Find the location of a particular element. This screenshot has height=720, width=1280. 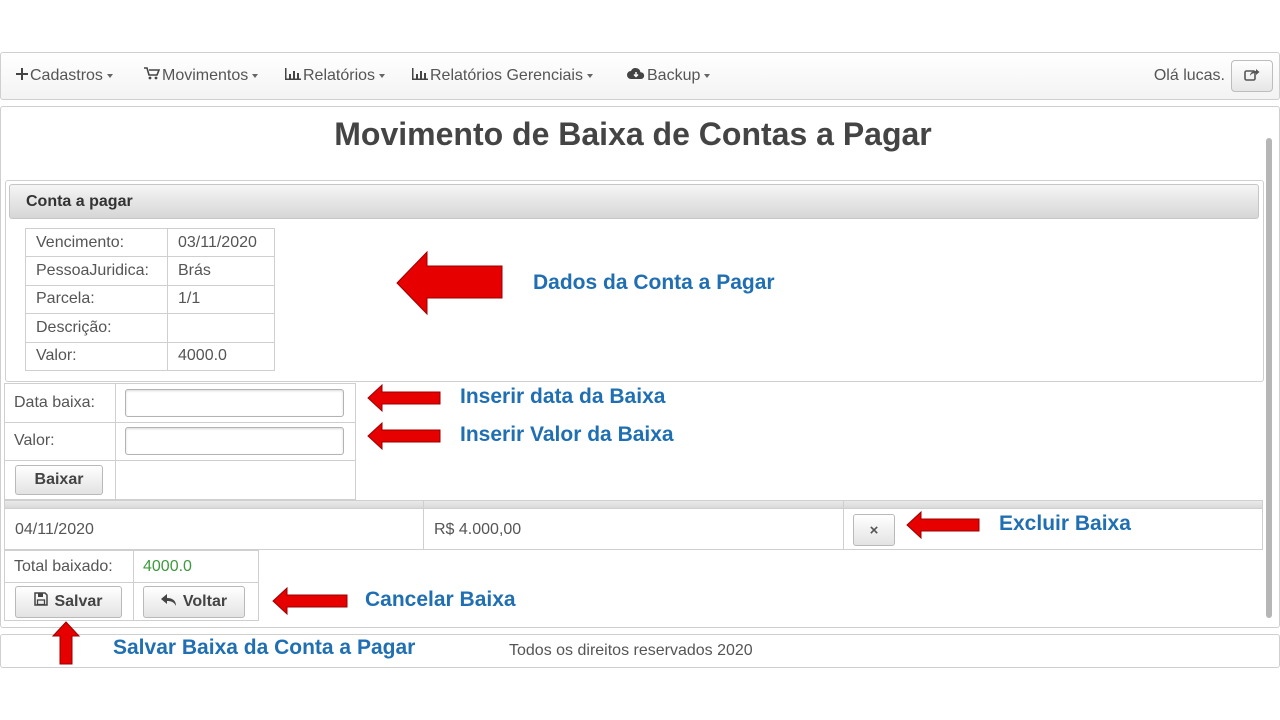

nav-relatorios-gerenciais-label: Relatórios Gerenciais is located at coordinates (506, 75).